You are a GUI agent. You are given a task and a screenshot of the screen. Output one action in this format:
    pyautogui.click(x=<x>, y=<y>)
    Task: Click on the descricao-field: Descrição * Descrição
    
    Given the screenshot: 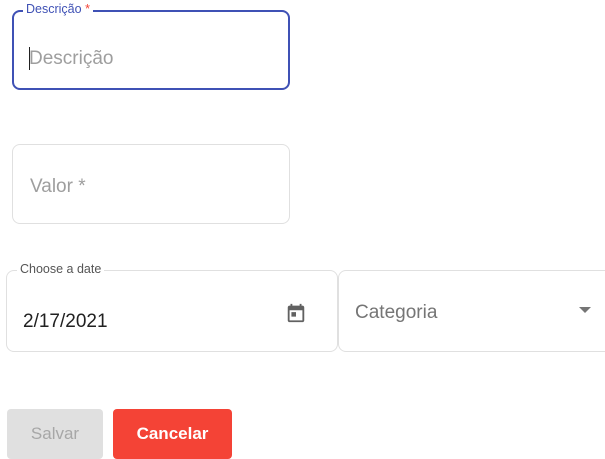 What is the action you would take?
    pyautogui.click(x=151, y=45)
    